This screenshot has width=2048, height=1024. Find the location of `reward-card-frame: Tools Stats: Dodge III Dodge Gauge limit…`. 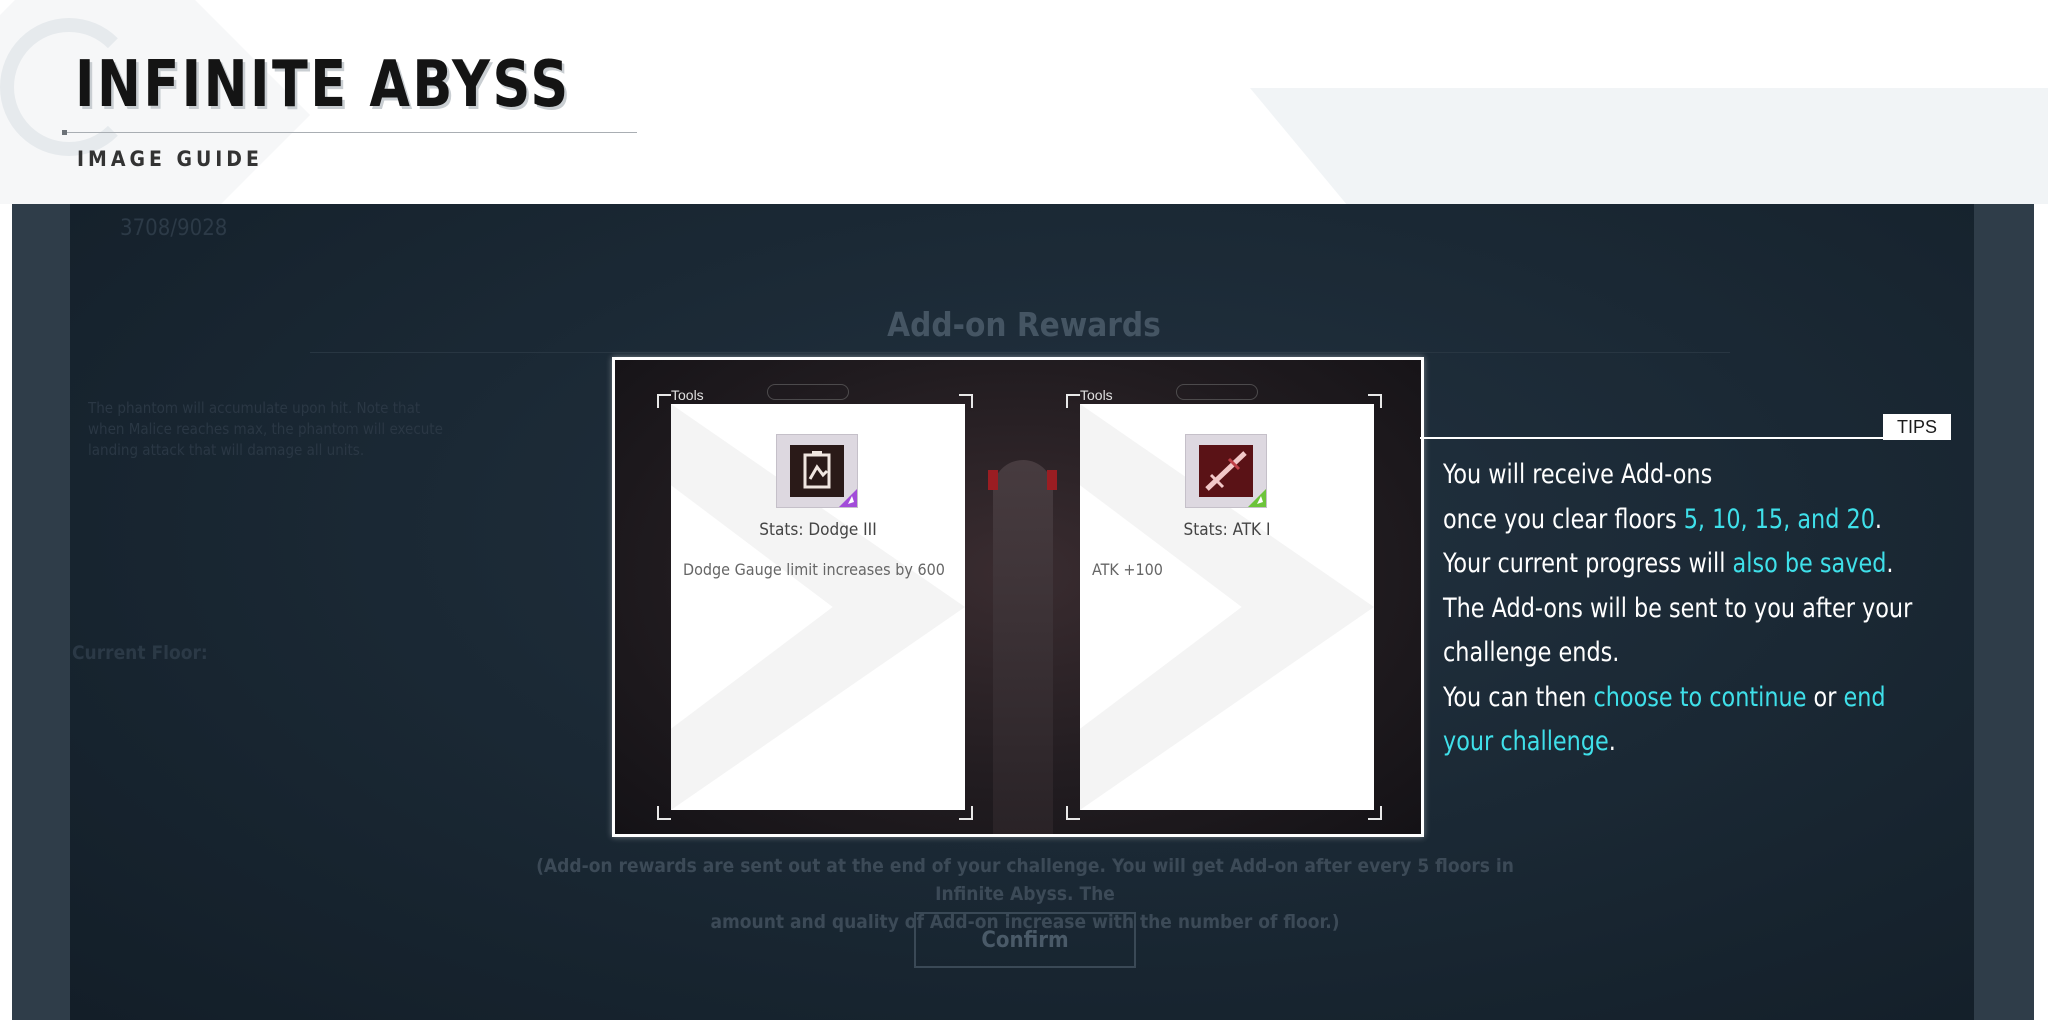

reward-card-frame: Tools Stats: Dodge III Dodge Gauge limit… is located at coordinates (815, 602).